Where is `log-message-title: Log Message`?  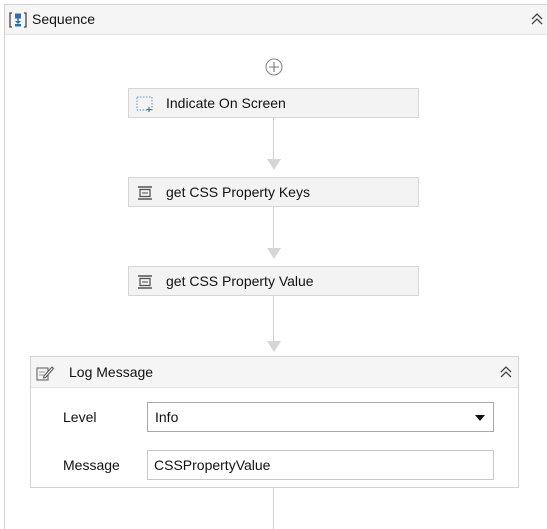
log-message-title: Log Message is located at coordinates (111, 372).